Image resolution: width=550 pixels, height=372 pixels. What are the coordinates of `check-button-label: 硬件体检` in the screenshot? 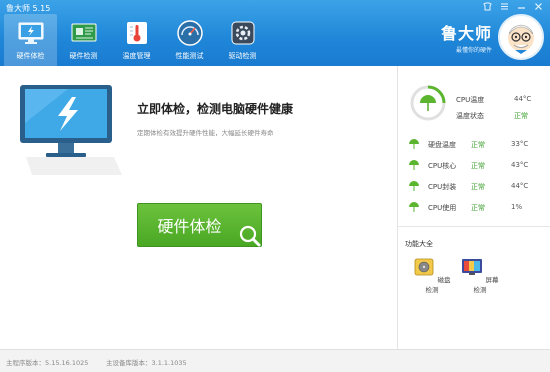 It's located at (189, 226).